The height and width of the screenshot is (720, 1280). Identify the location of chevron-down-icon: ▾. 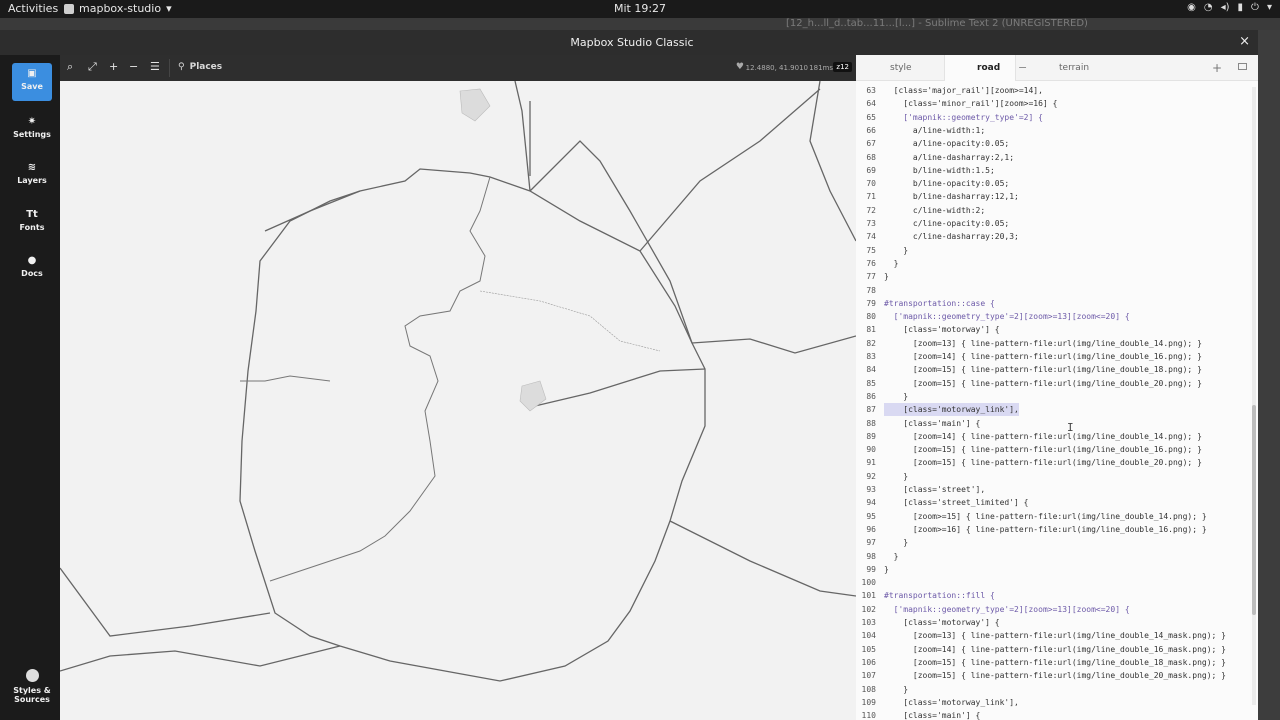
(1269, 7).